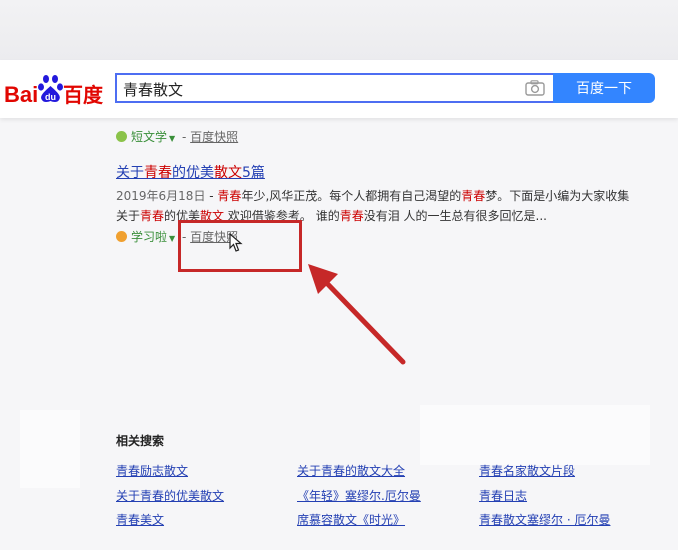  Describe the element at coordinates (228, 173) in the screenshot. I see `title-keyword: 散文` at that location.